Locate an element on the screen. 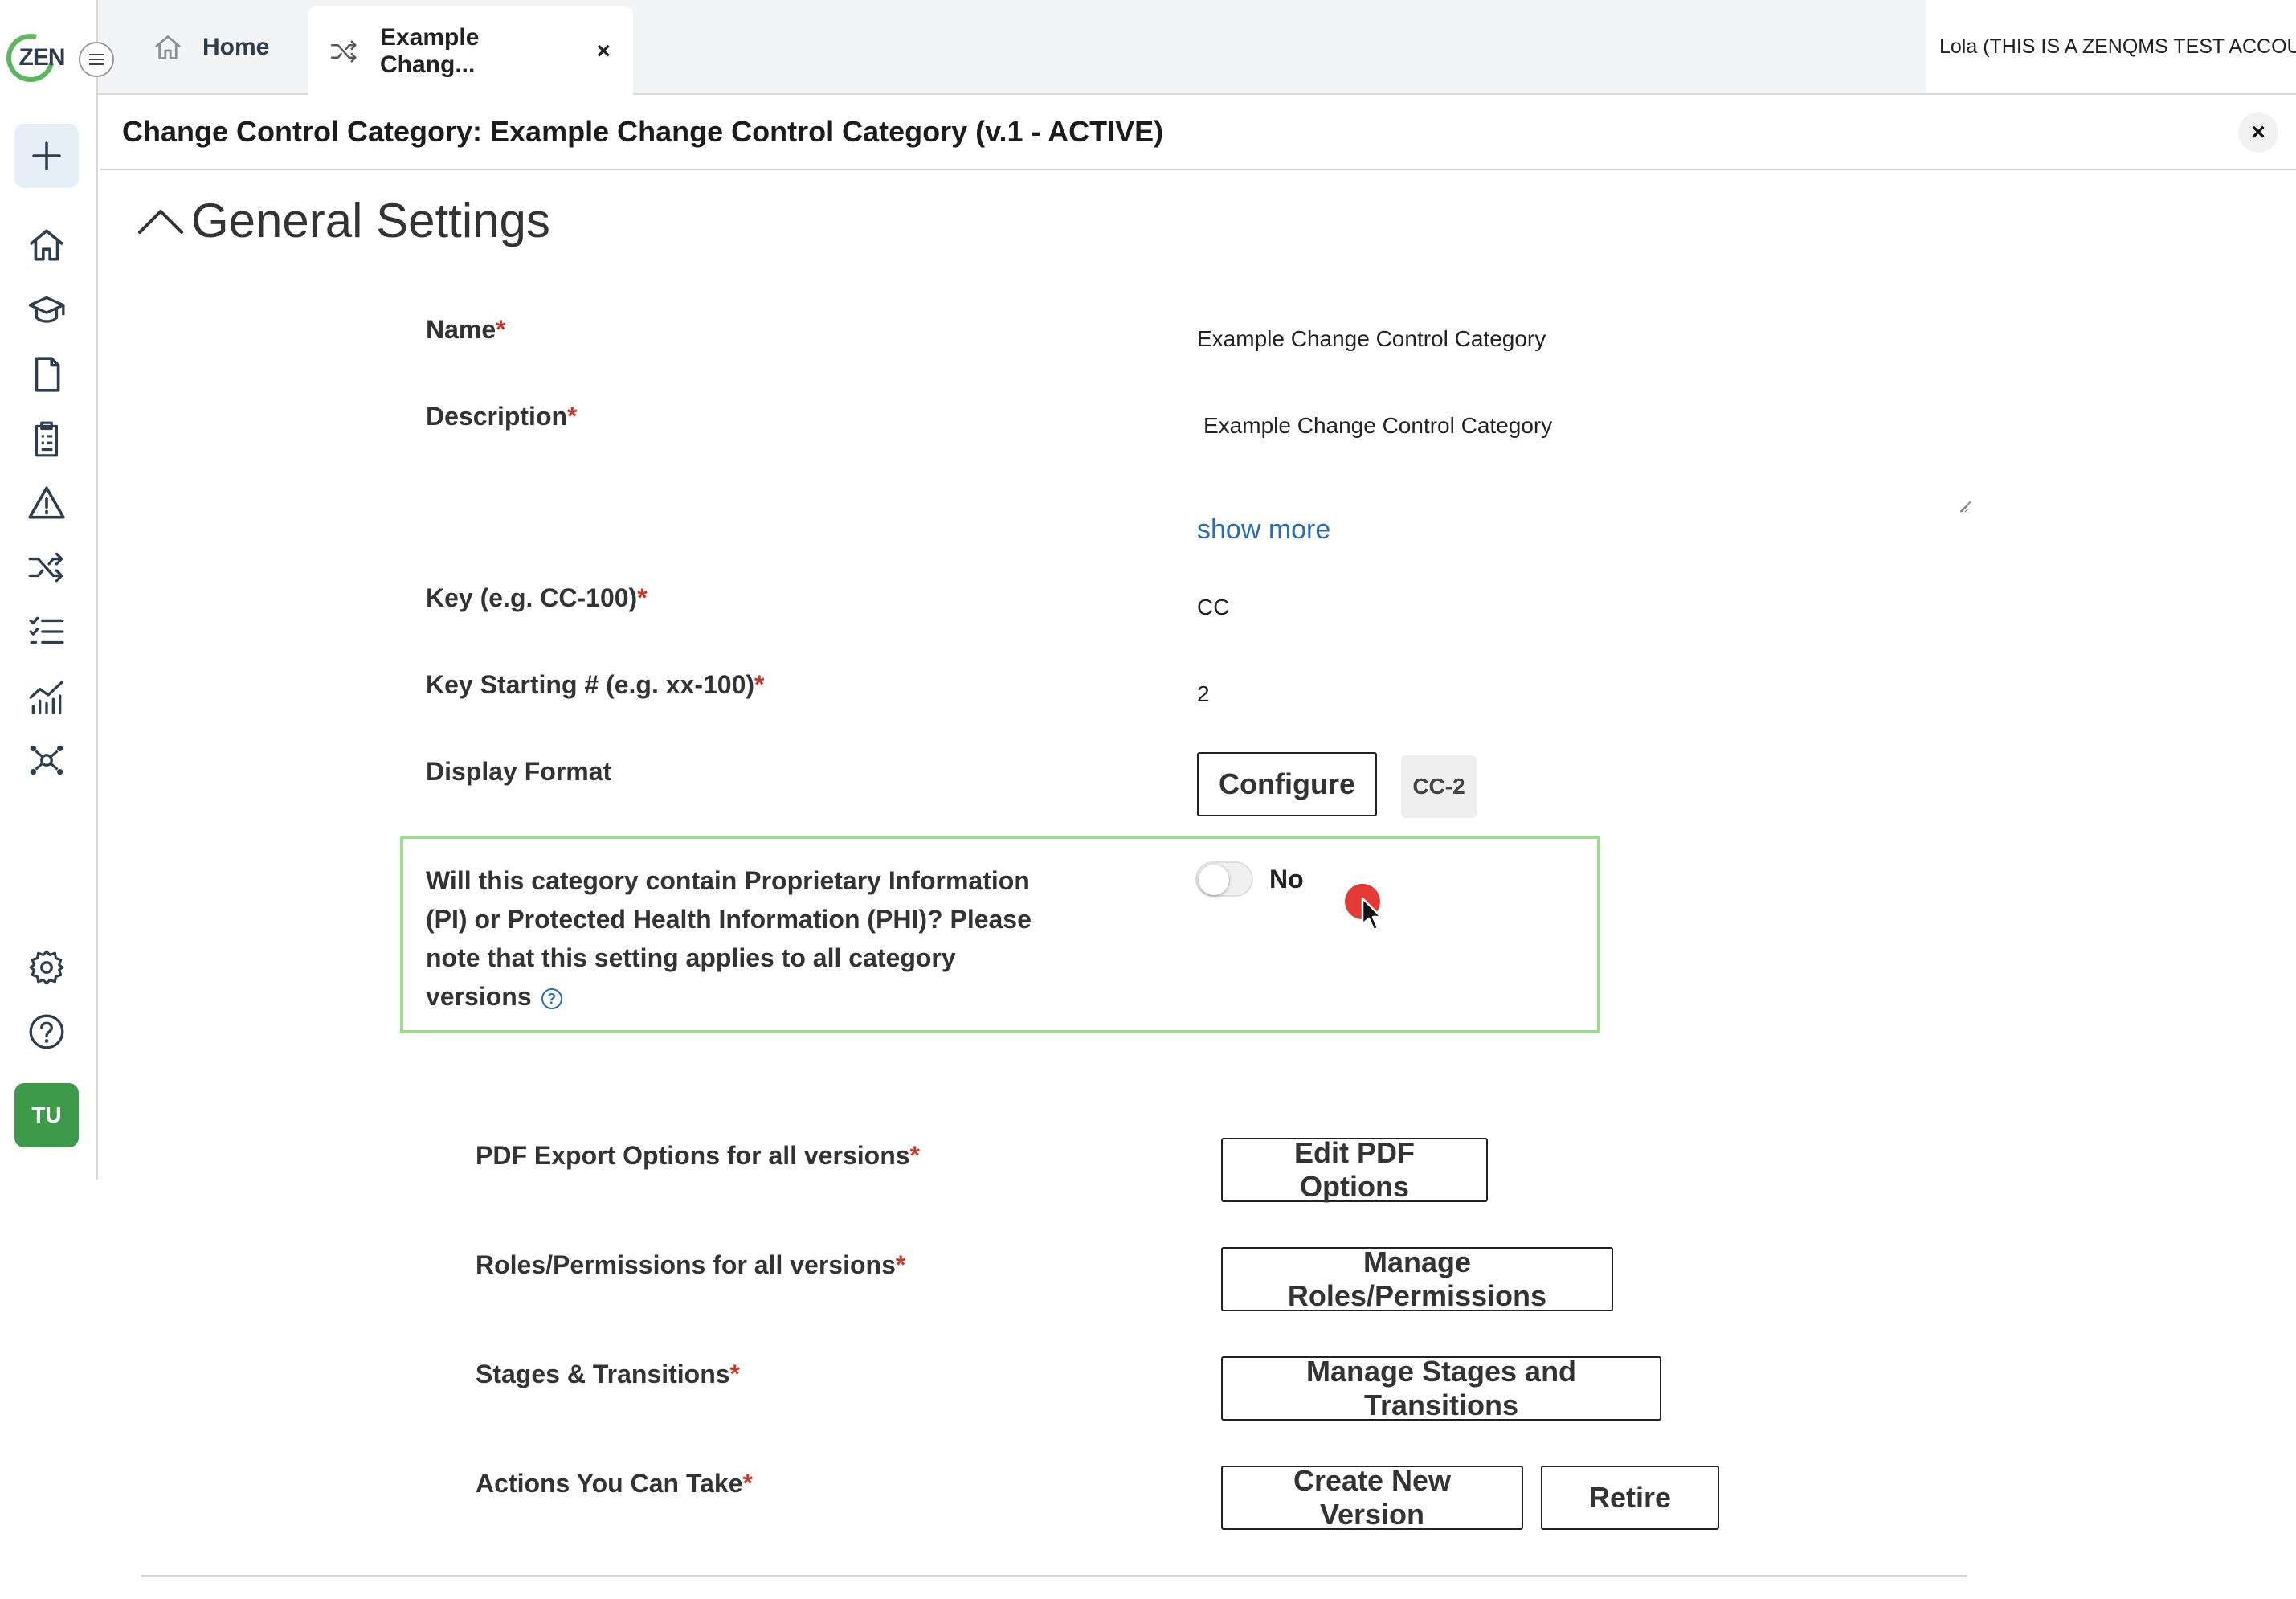 This screenshot has width=2296, height=1599. toggle-knob is located at coordinates (1214, 880).